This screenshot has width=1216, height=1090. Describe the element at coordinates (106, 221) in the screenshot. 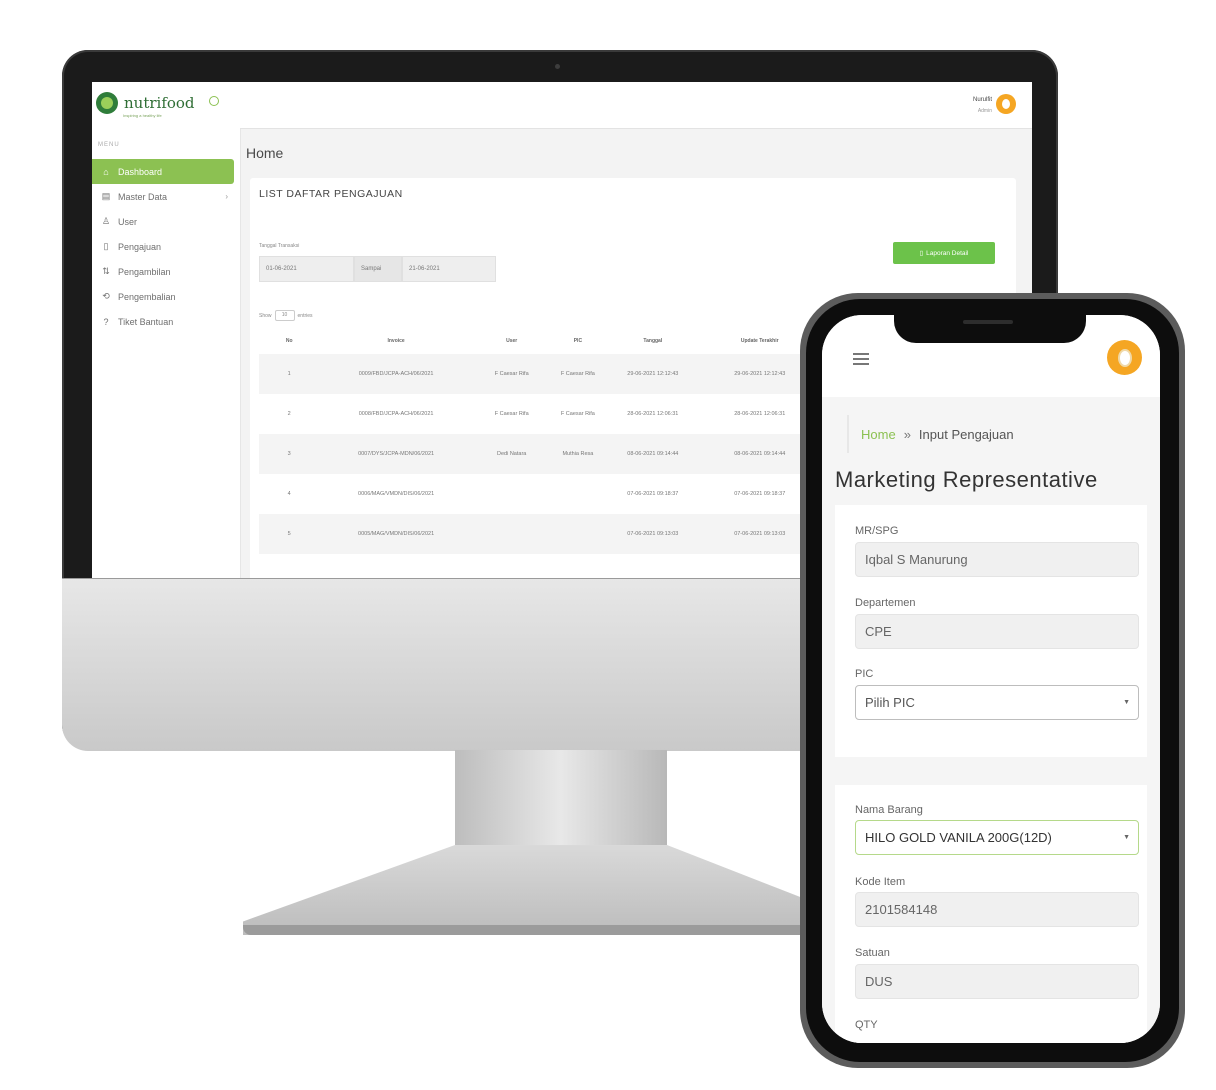

I see `user-icon: ♙` at that location.